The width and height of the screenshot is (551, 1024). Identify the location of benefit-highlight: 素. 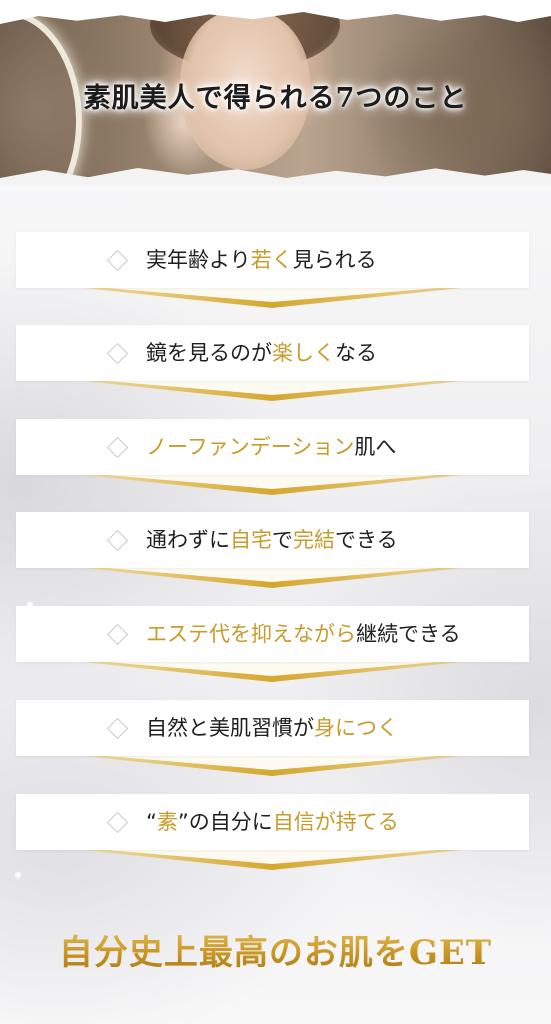
(167, 822).